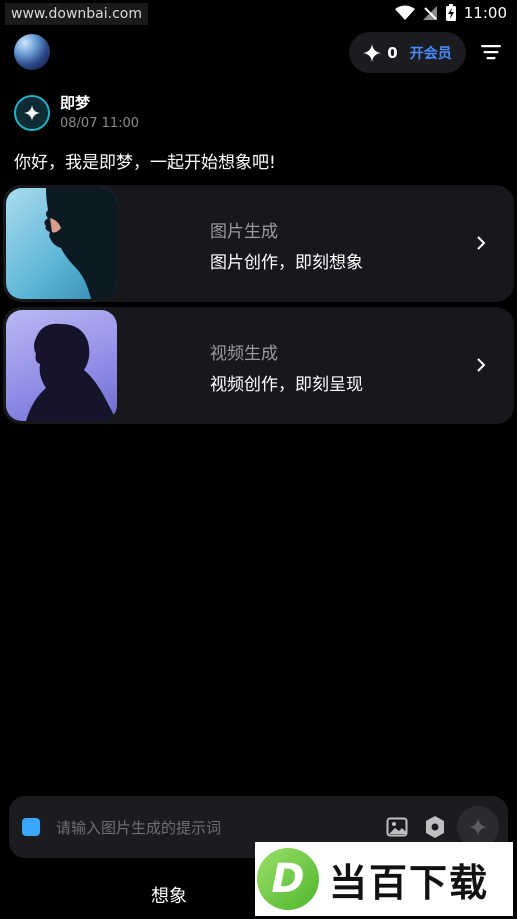 Image resolution: width=517 pixels, height=919 pixels. Describe the element at coordinates (397, 827) in the screenshot. I see `image-upload-icon` at that location.